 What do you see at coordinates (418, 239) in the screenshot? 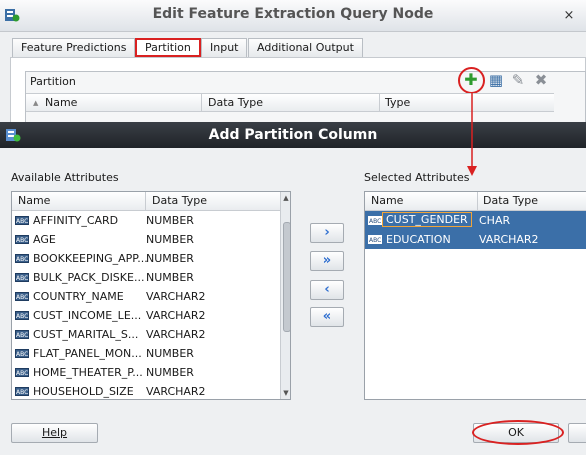
I see `selected-attribute-name: EDUCATION` at bounding box center [418, 239].